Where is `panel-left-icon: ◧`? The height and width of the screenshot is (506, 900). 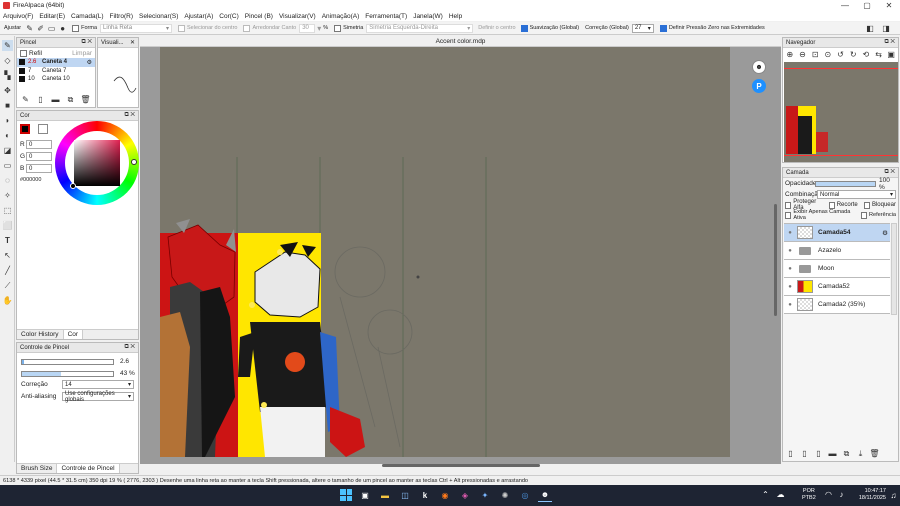
panel-left-icon: ◧ is located at coordinates (870, 28).